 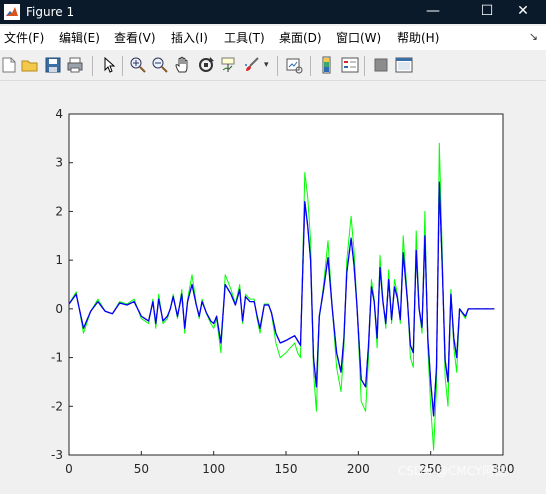 I want to click on y-tick-label: -3, so click(x=57, y=455).